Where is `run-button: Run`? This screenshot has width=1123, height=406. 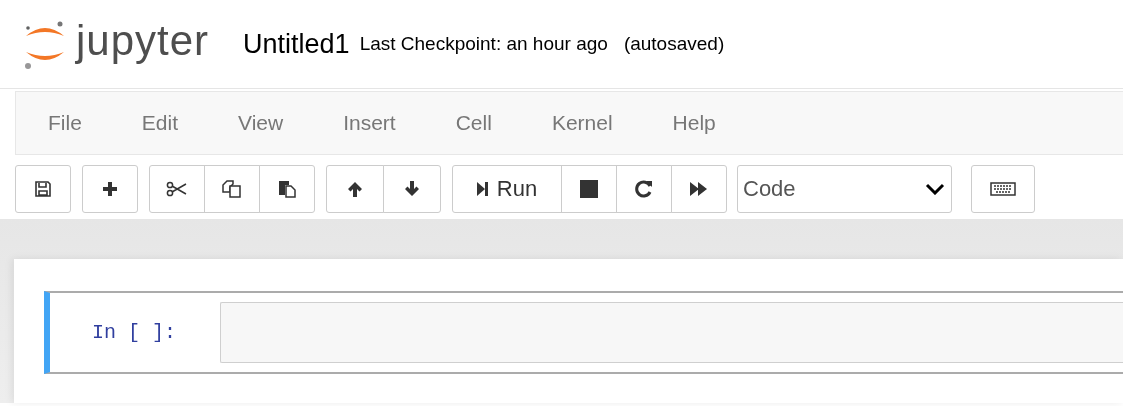 run-button: Run is located at coordinates (507, 189).